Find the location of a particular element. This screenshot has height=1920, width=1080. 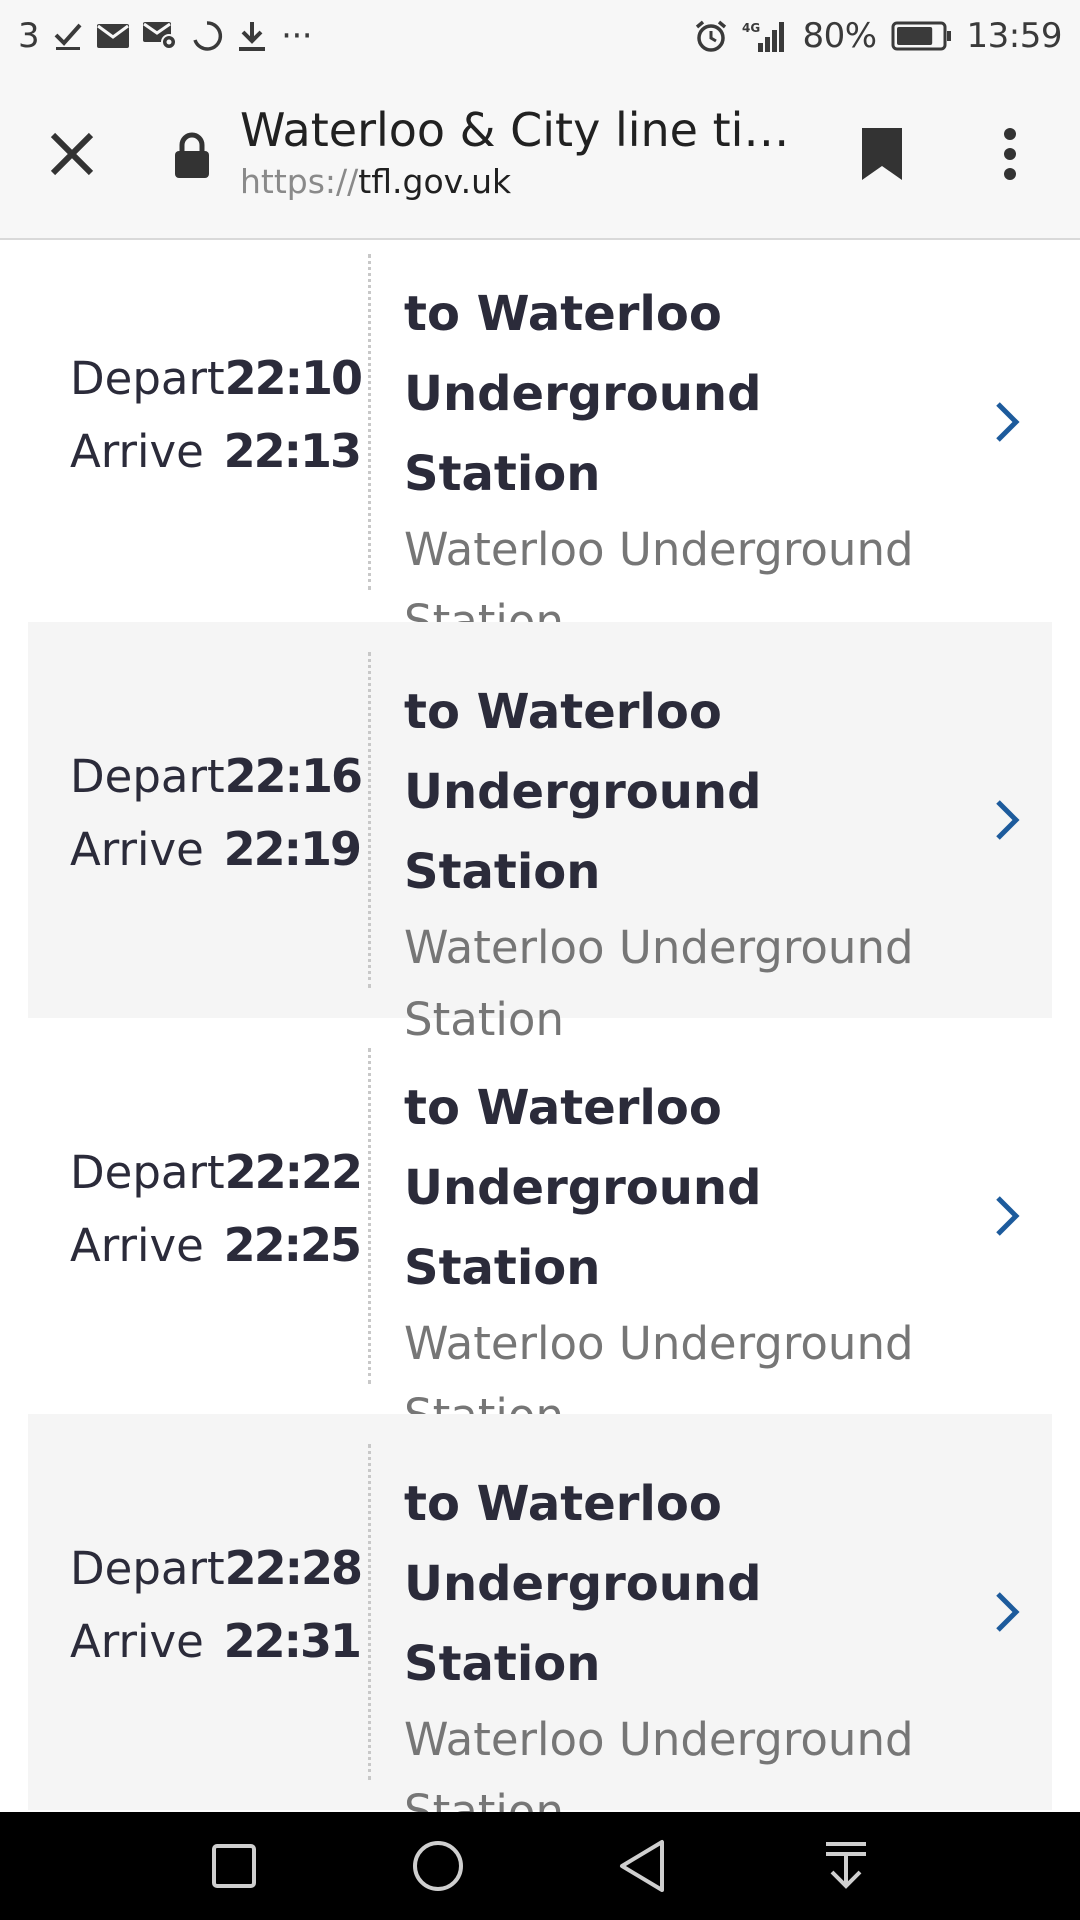

bookmark-button is located at coordinates (882, 154).